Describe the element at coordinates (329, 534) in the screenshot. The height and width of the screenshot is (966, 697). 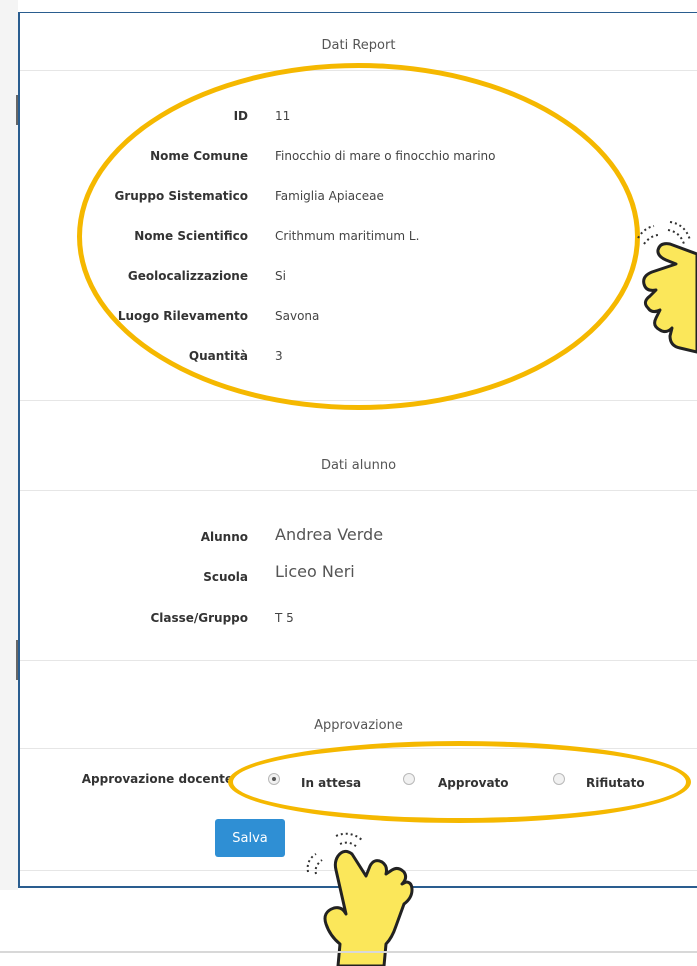
I see `value-alunno: Andrea Verde` at that location.